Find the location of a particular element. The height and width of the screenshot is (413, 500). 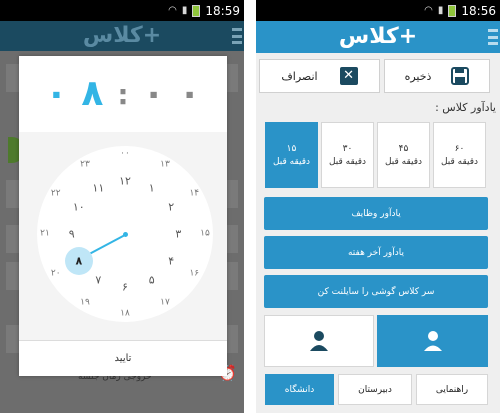

clock-hour-24-23: ۲۳ is located at coordinates (85, 164).